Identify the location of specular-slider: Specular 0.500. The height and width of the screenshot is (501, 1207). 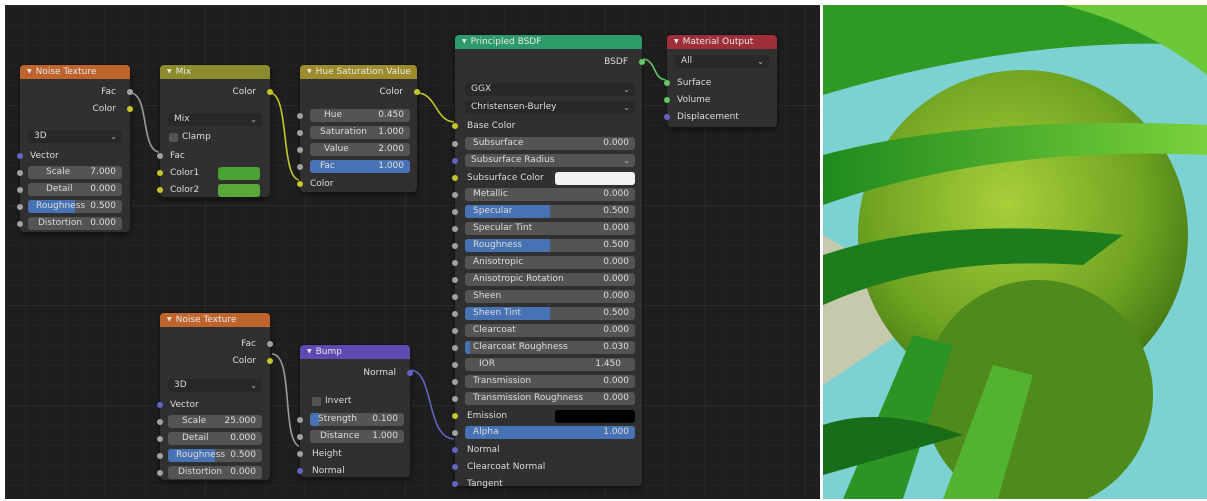
(550, 211).